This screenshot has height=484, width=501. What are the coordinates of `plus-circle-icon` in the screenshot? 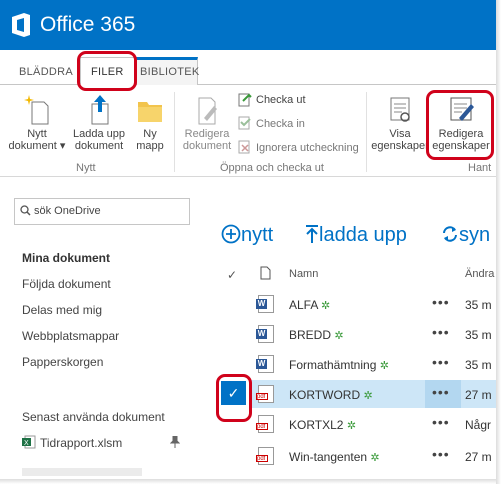 It's located at (231, 234).